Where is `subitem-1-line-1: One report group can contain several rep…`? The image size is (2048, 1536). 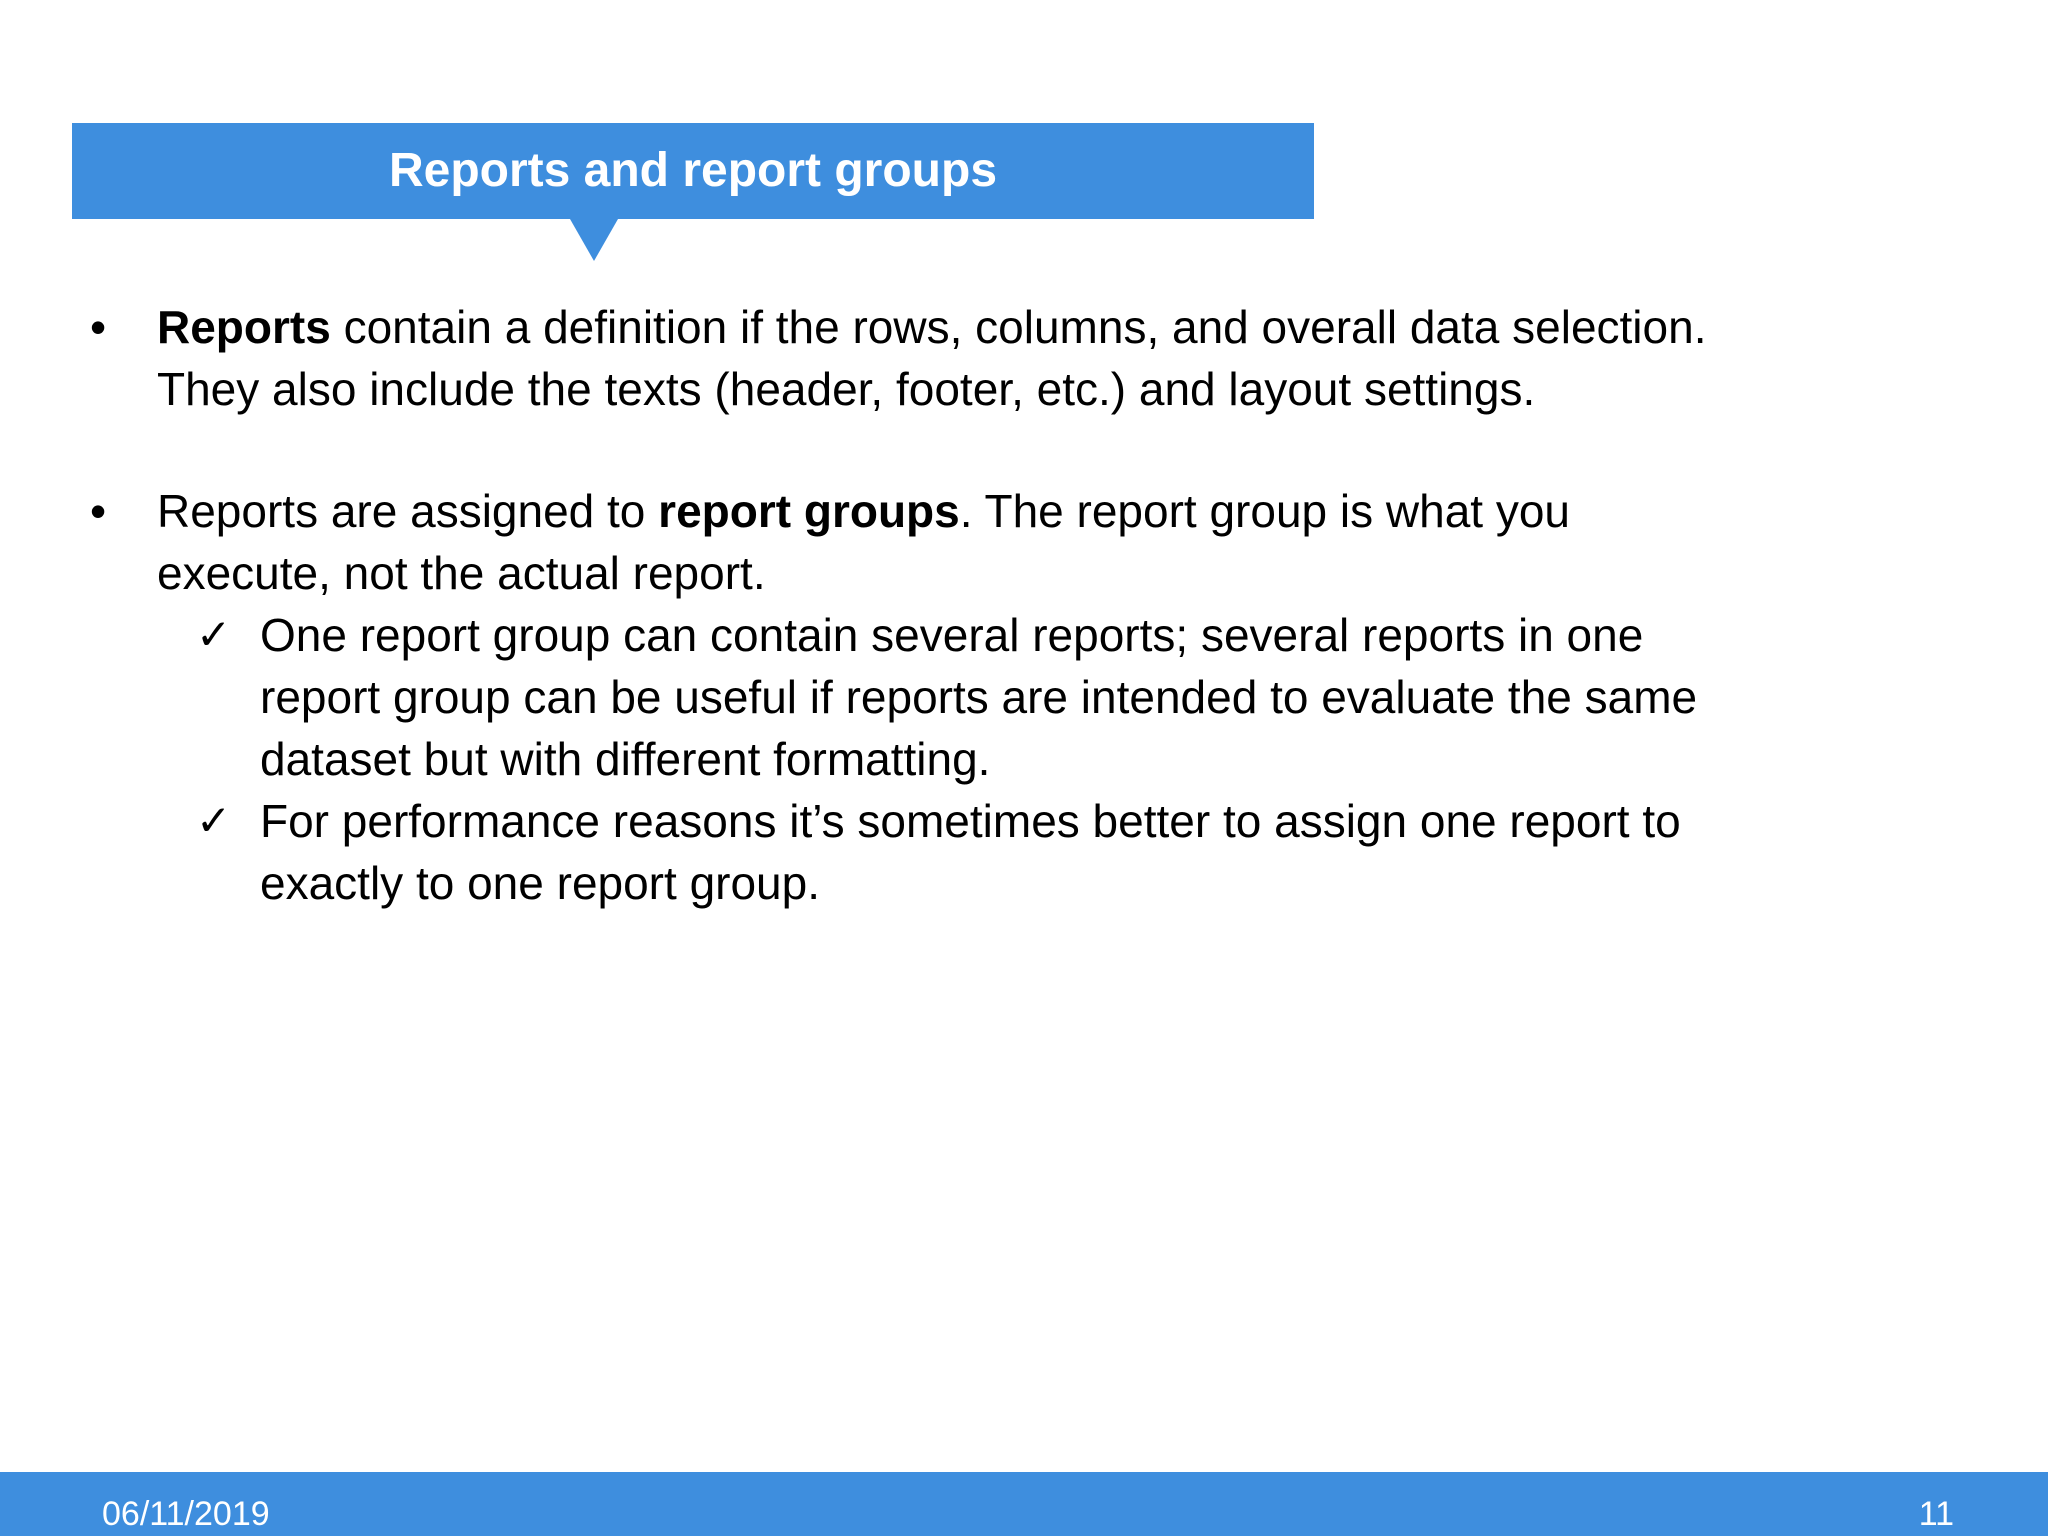
subitem-1-line-1: One report group can contain several rep… is located at coordinates (952, 635).